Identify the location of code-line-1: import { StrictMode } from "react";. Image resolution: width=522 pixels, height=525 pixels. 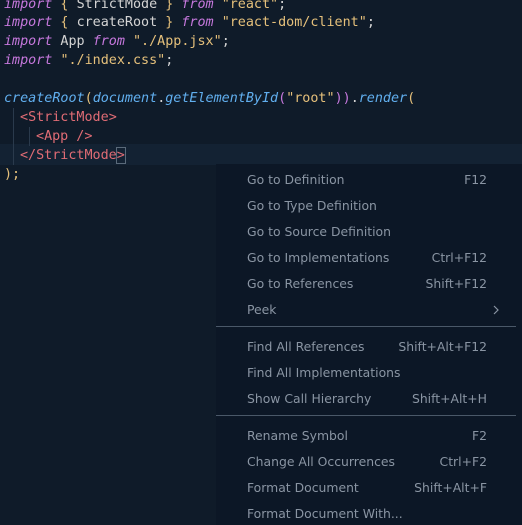
(145, 7).